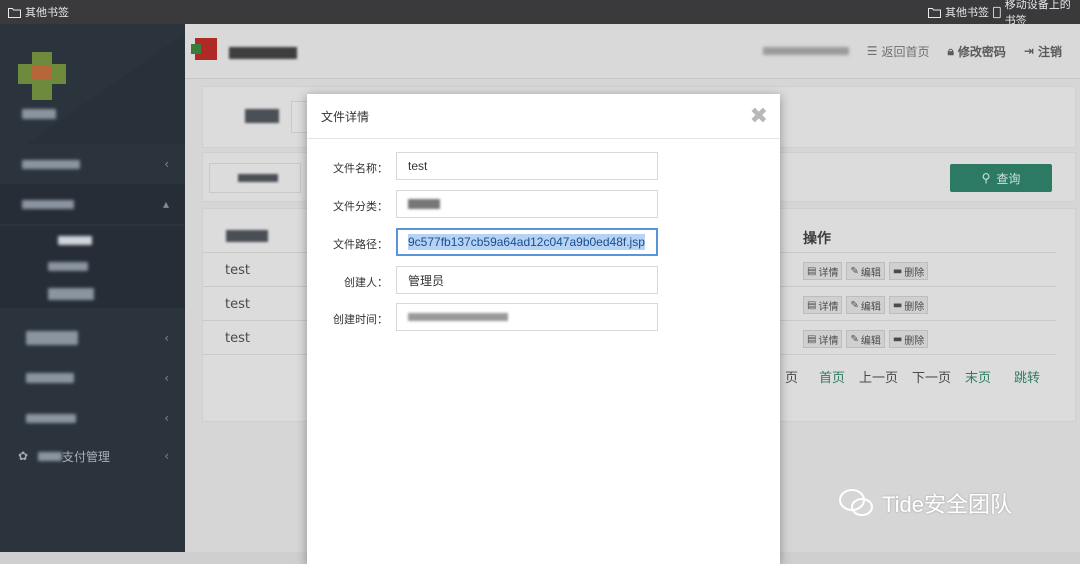  Describe the element at coordinates (247, 236) in the screenshot. I see `column-header-filename-blurred` at that location.